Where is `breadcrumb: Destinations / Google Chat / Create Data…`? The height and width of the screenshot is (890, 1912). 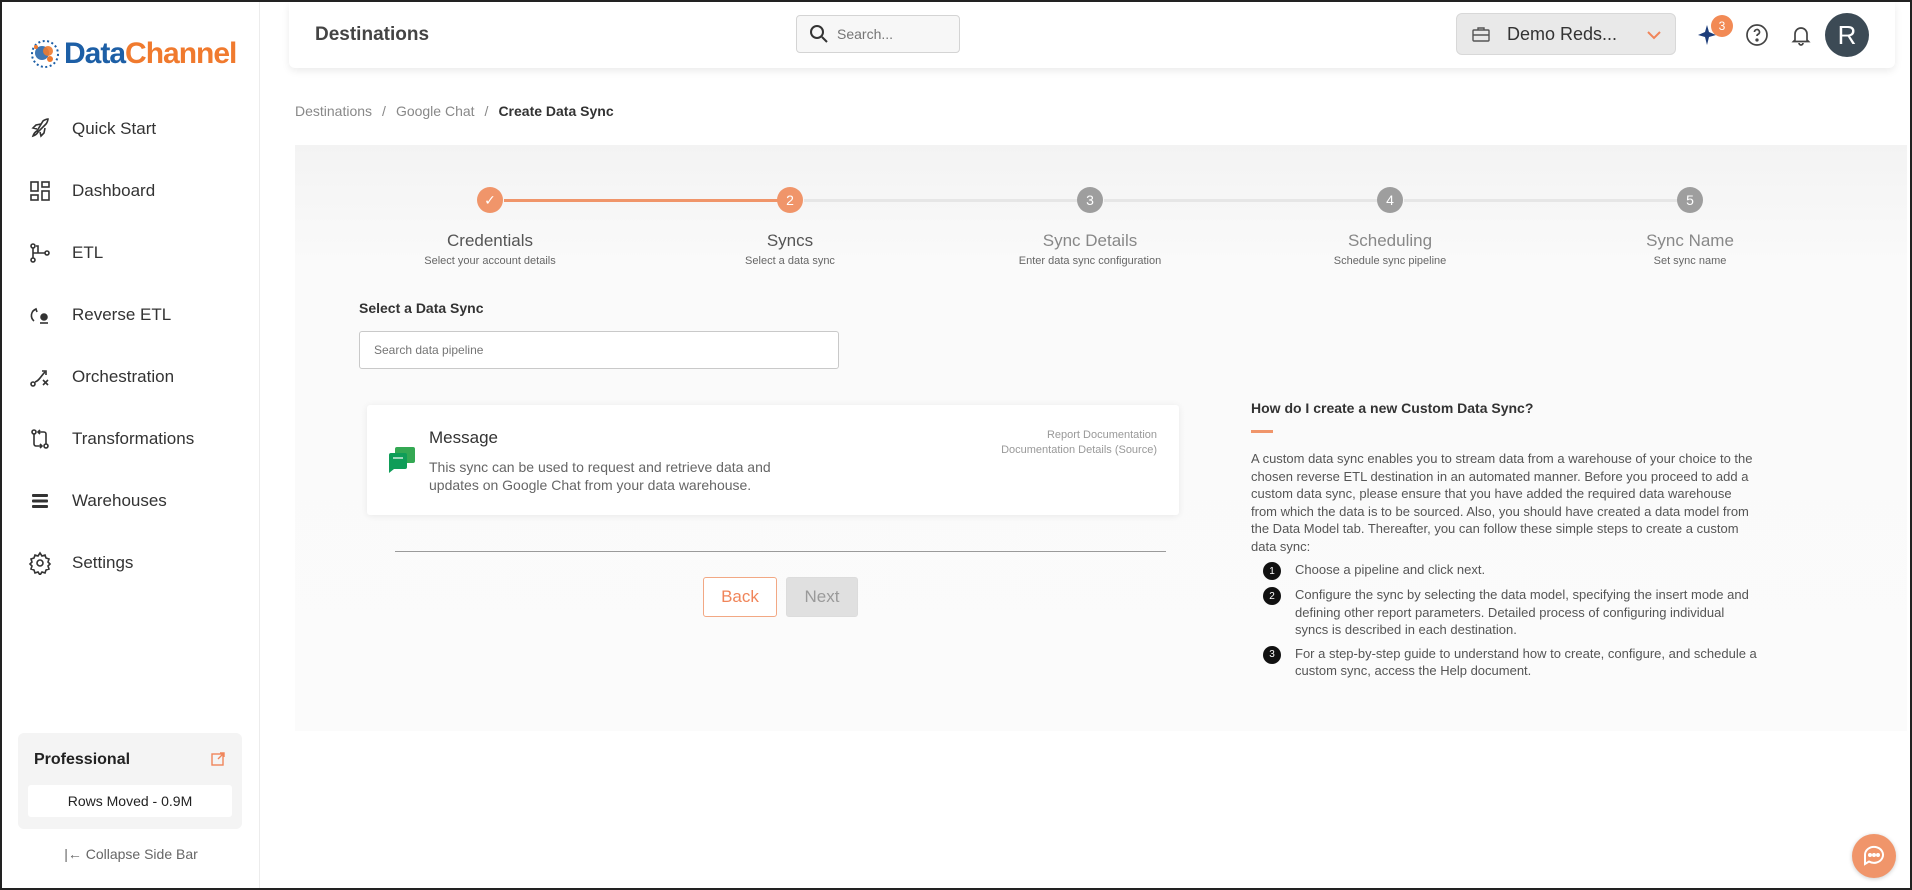 breadcrumb: Destinations / Google Chat / Create Data… is located at coordinates (454, 111).